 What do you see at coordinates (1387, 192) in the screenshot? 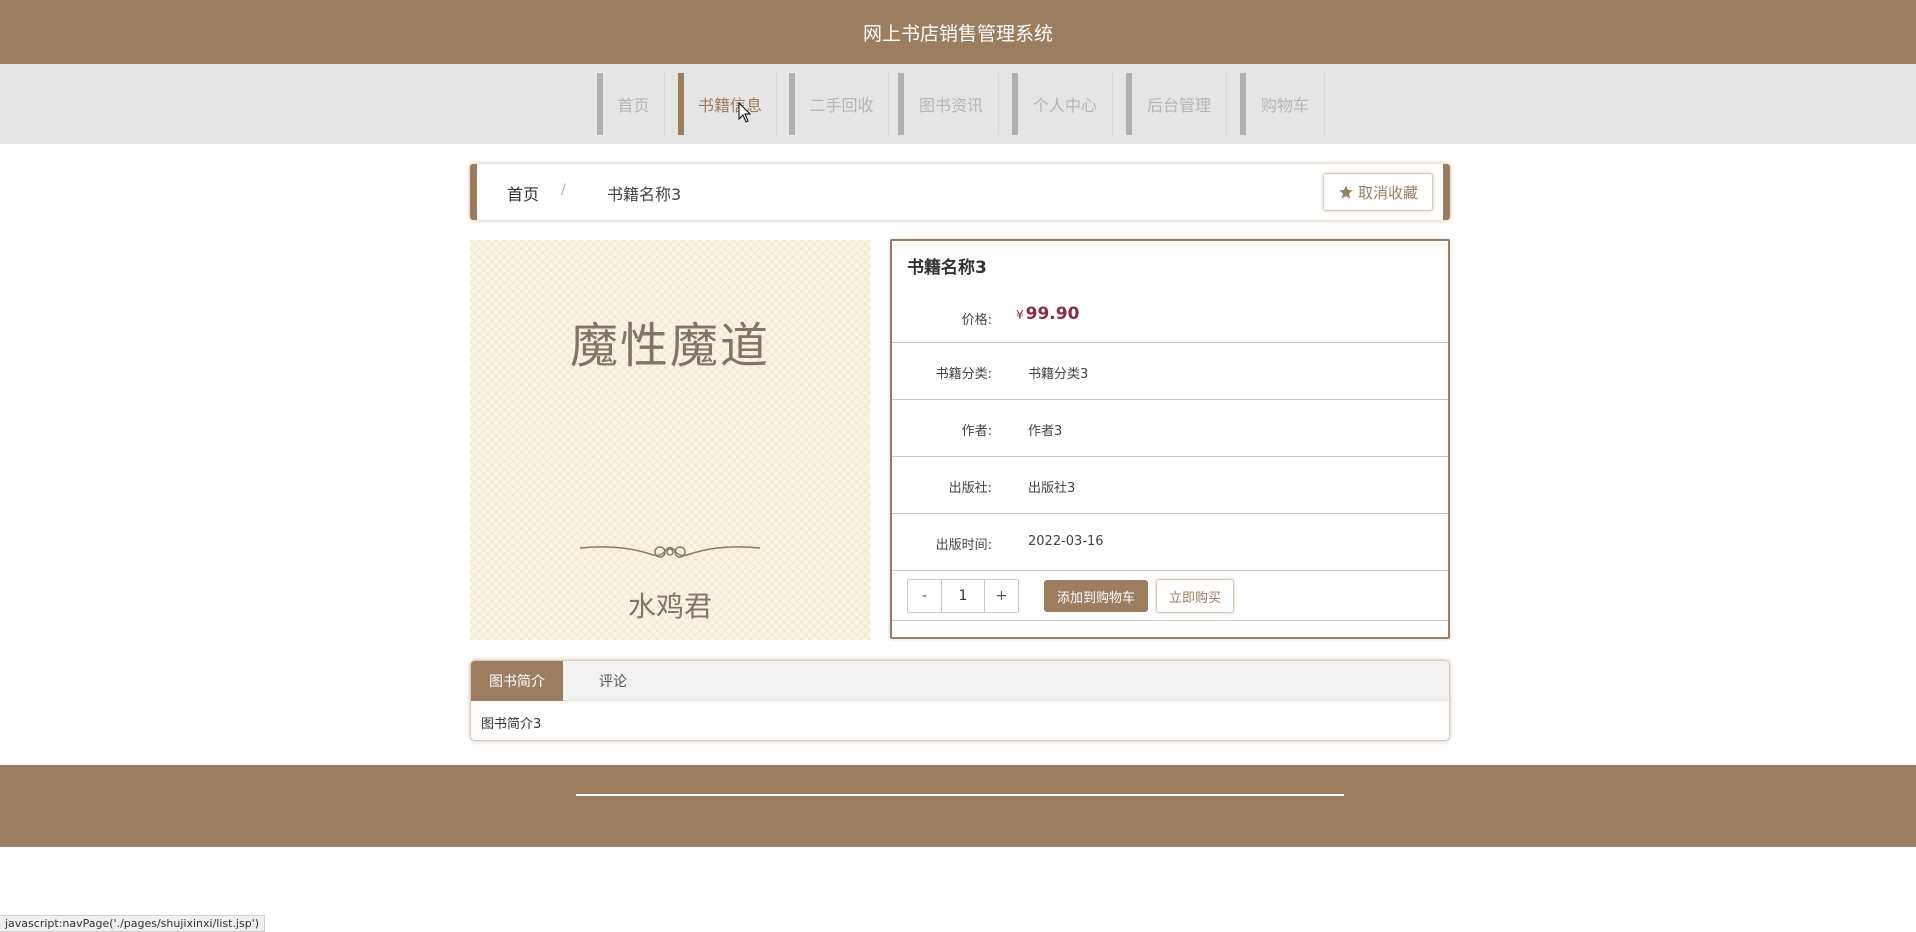
I see `unfavorite-label: 取消收藏` at bounding box center [1387, 192].